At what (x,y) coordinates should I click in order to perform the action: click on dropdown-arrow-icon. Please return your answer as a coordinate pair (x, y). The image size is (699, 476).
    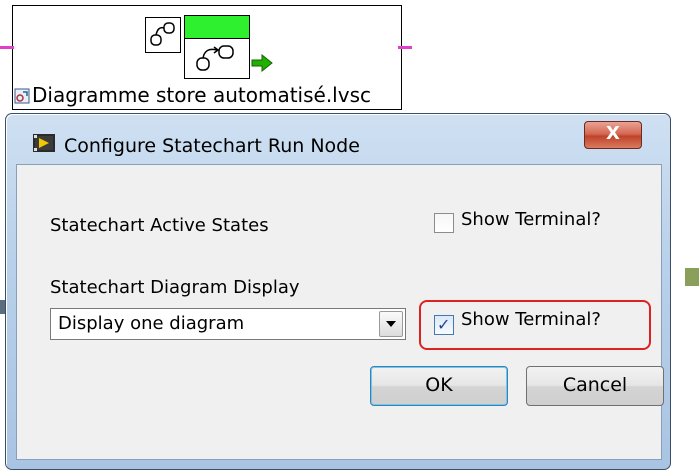
    Looking at the image, I should click on (391, 324).